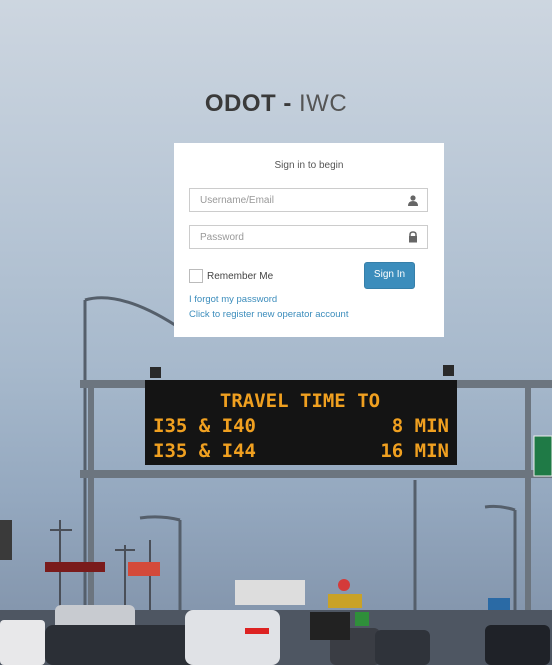  I want to click on lock-icon, so click(413, 237).